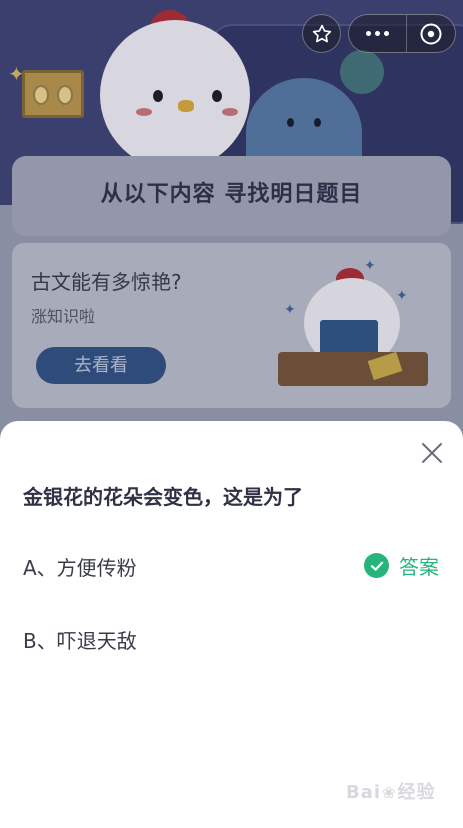 The image size is (463, 828). I want to click on option-a: A、方便传粉, so click(80, 566).